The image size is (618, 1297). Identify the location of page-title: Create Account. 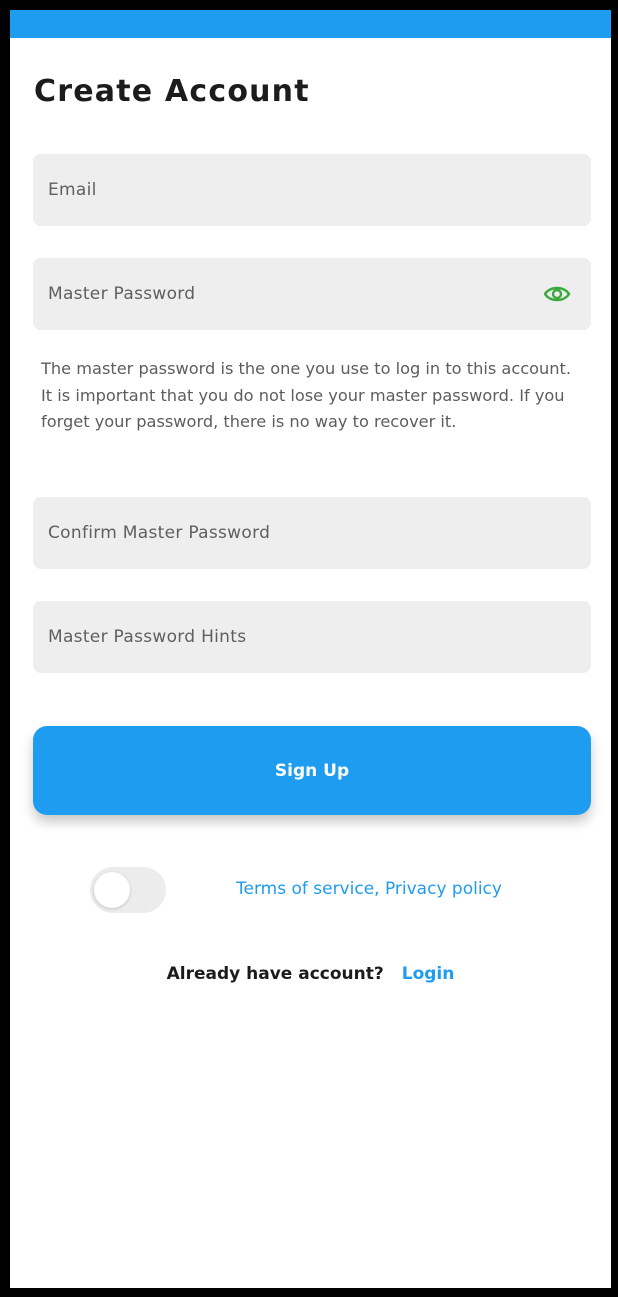
(172, 91).